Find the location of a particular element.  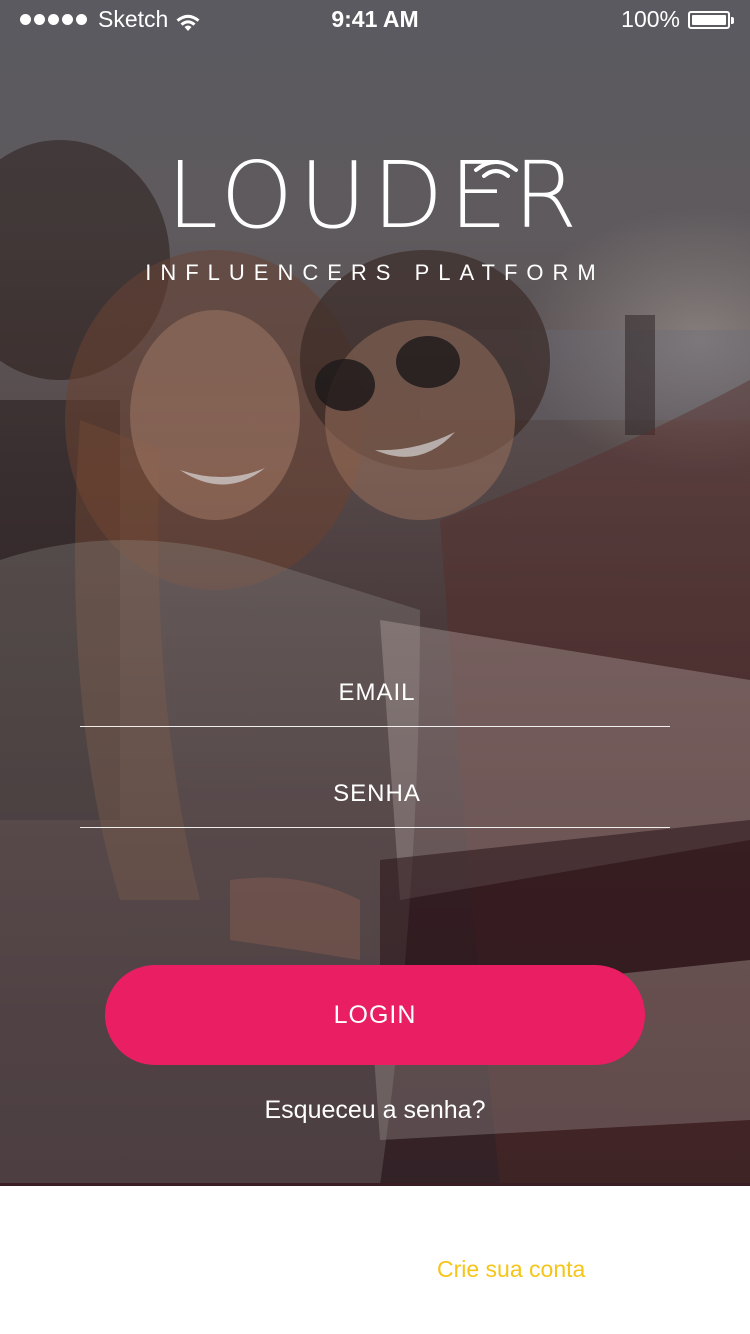

password-input is located at coordinates (377, 794).